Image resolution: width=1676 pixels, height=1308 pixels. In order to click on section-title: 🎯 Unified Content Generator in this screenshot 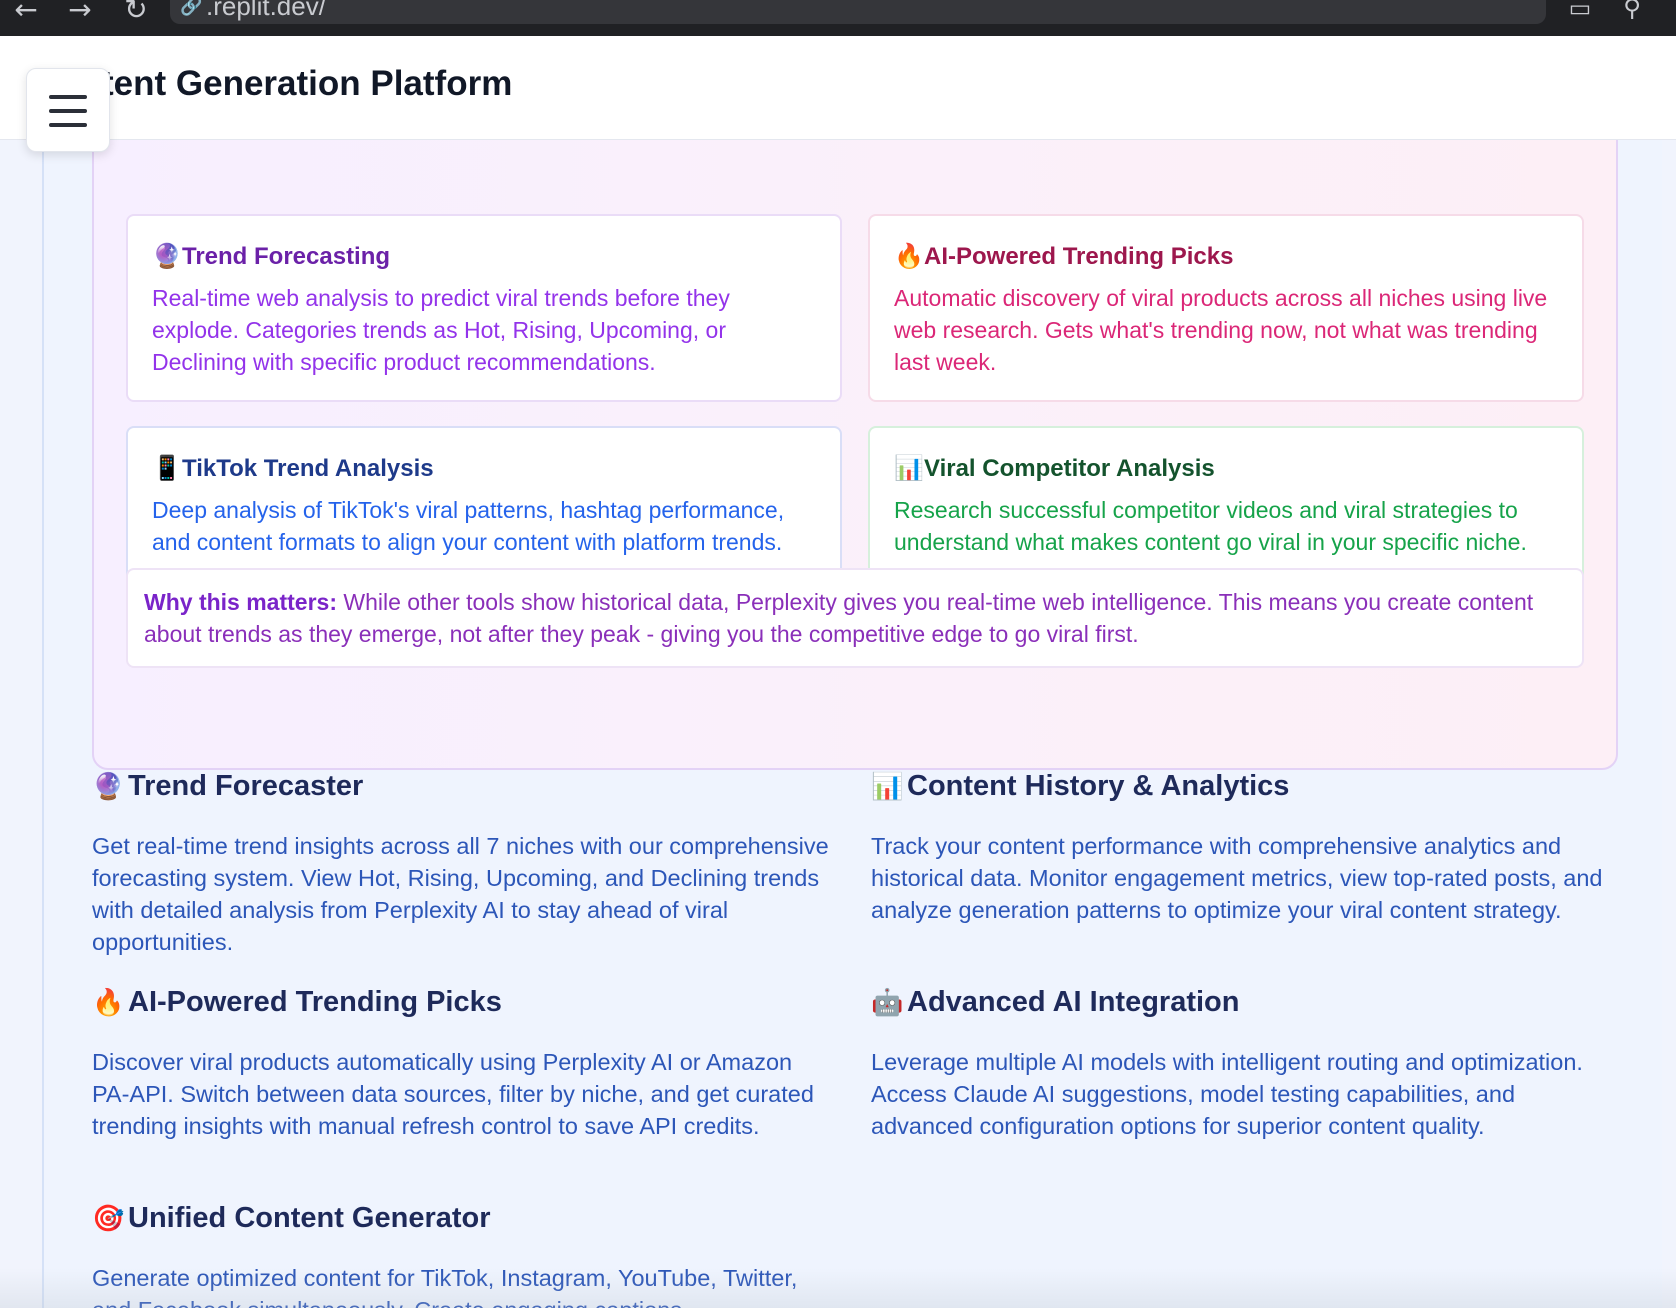, I will do `click(291, 1218)`.